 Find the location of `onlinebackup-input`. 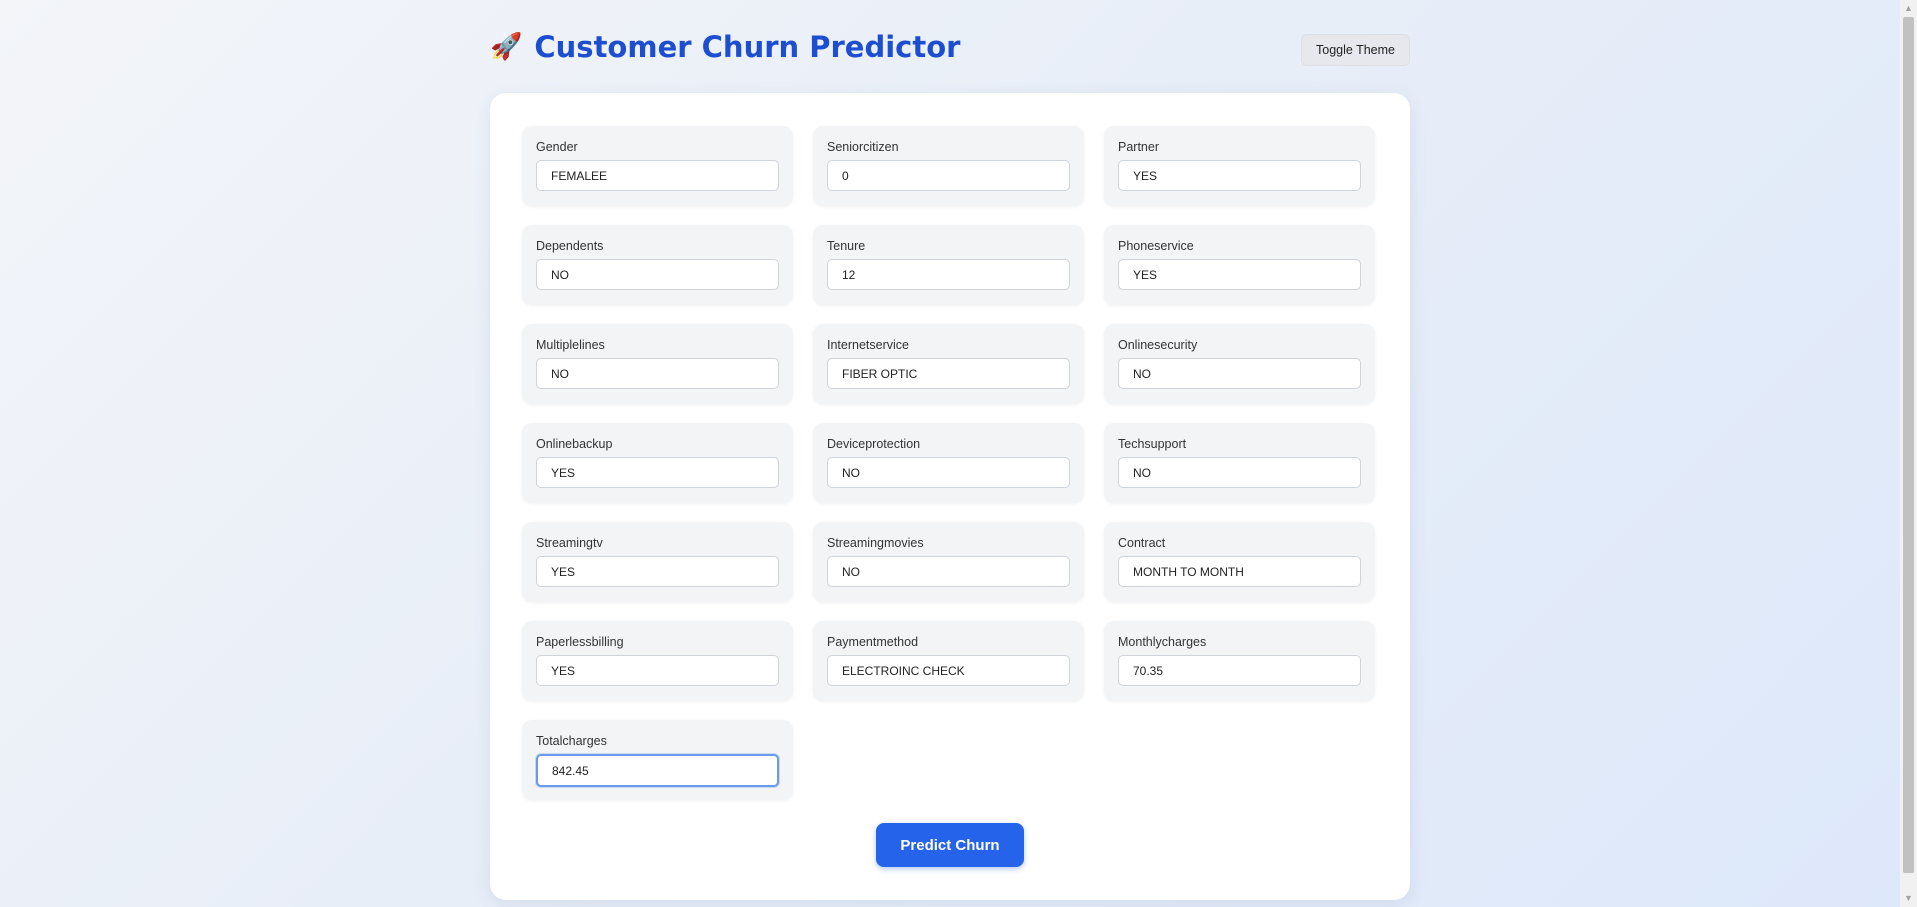

onlinebackup-input is located at coordinates (657, 472).